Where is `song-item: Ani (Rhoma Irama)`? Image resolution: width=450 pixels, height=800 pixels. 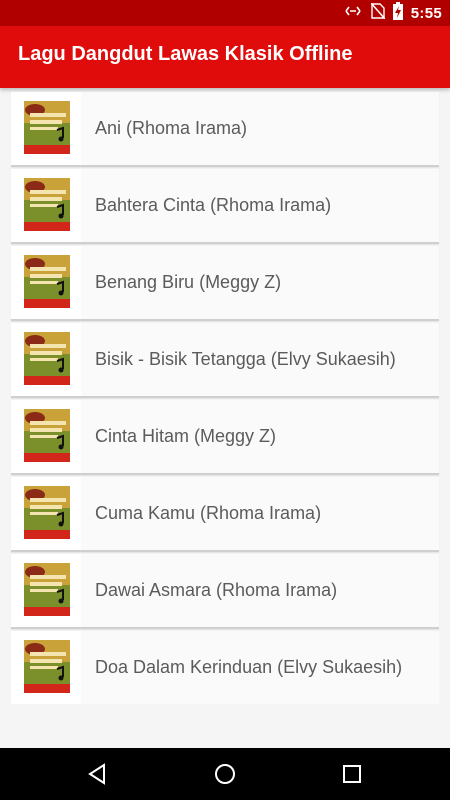
song-item: Ani (Rhoma Irama) is located at coordinates (225, 129).